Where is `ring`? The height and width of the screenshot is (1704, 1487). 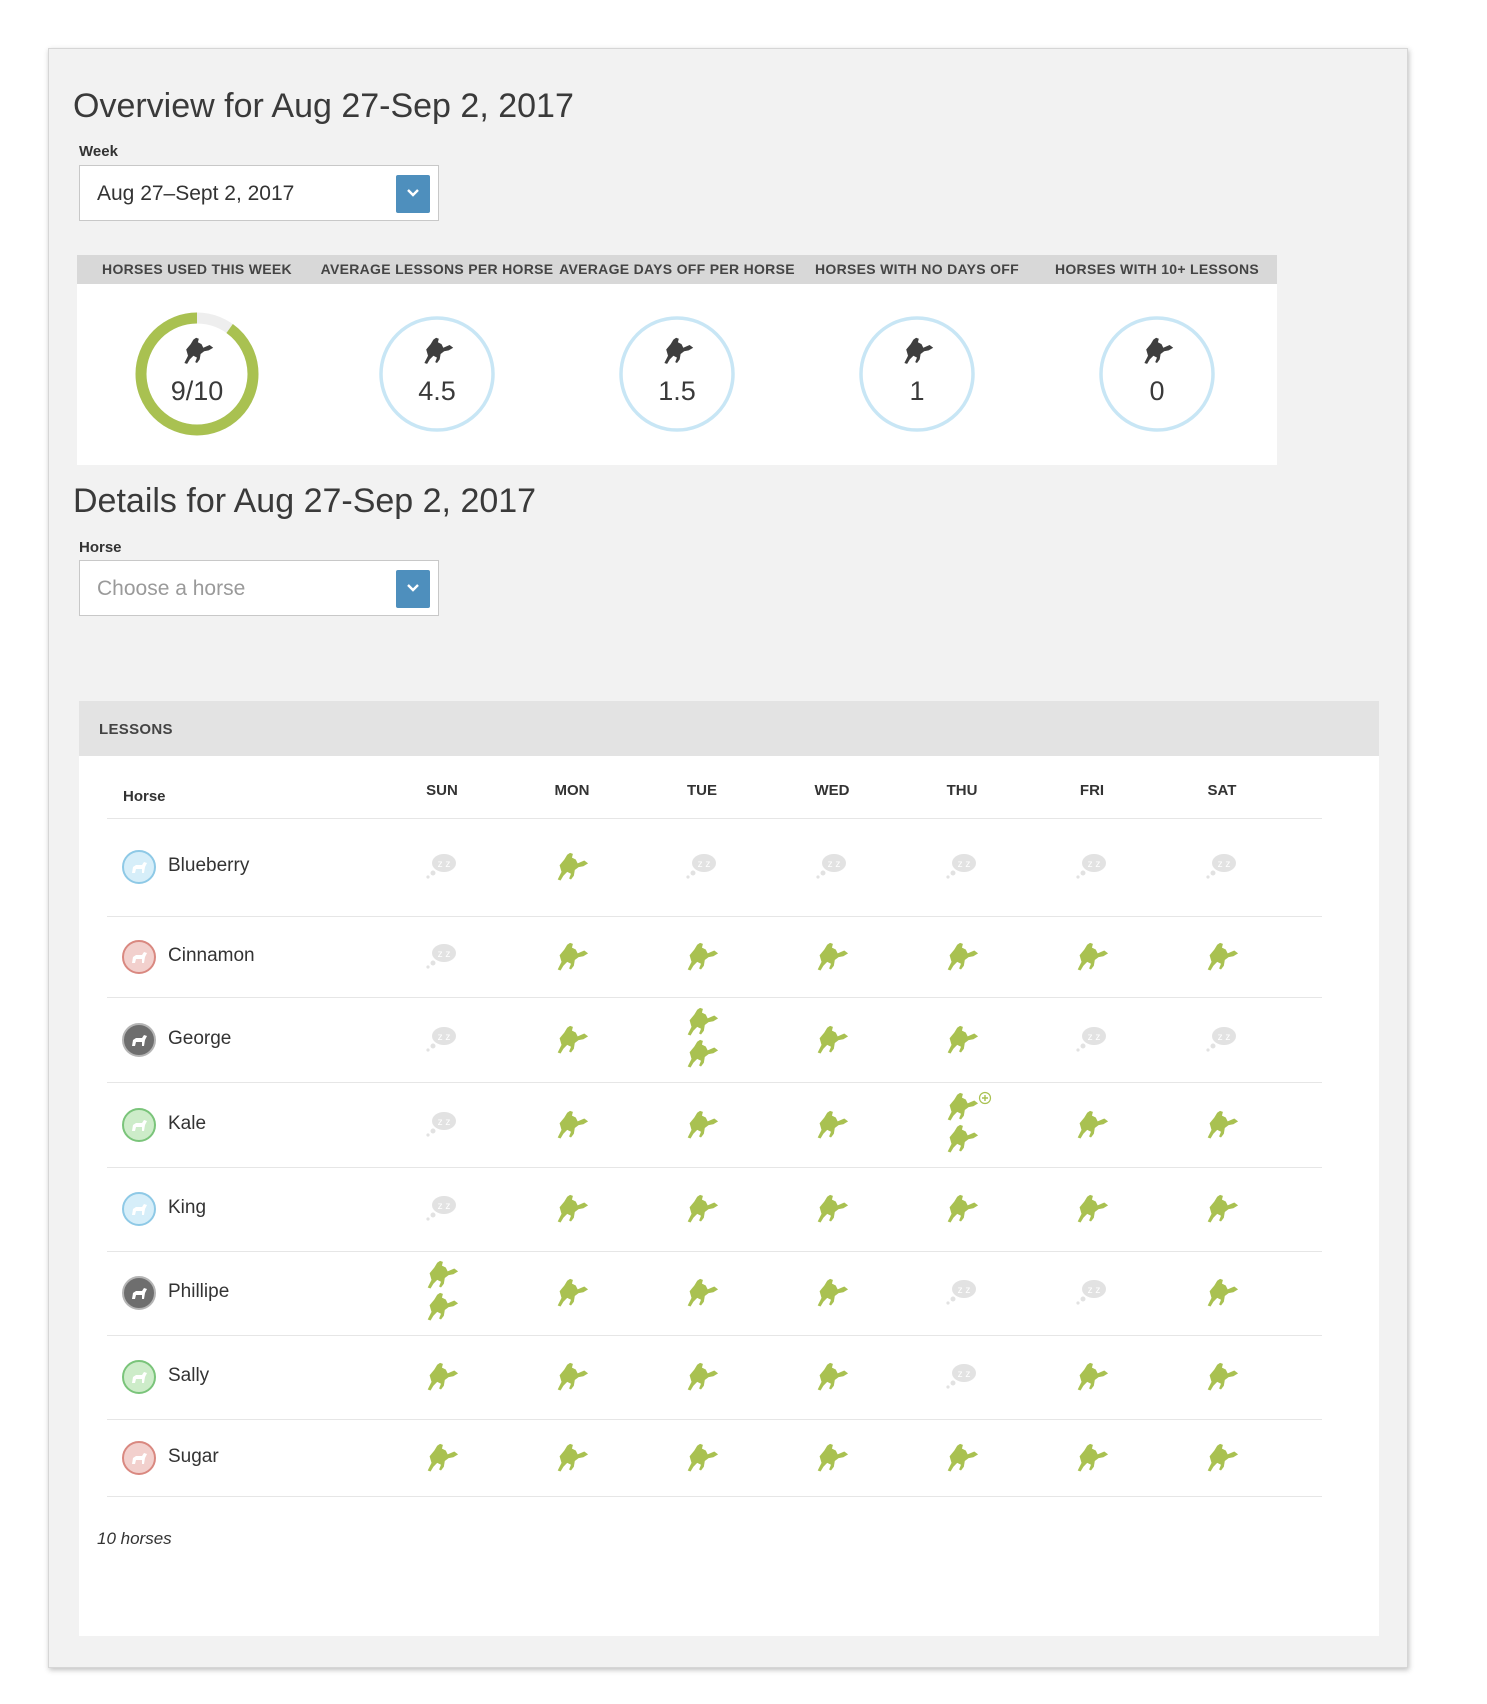
ring is located at coordinates (437, 374).